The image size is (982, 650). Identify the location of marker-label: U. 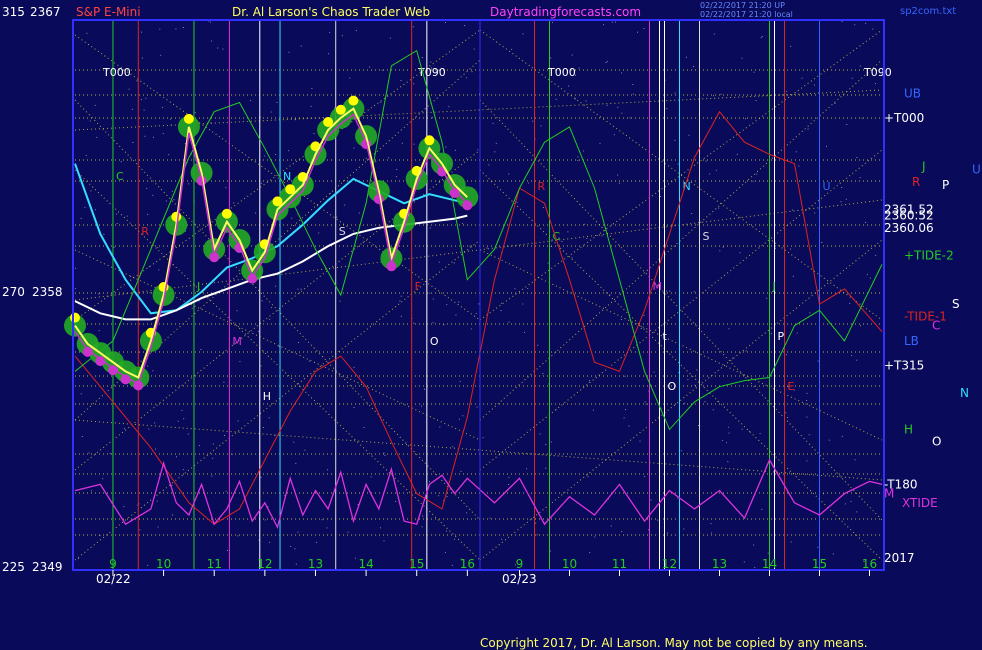
(827, 186).